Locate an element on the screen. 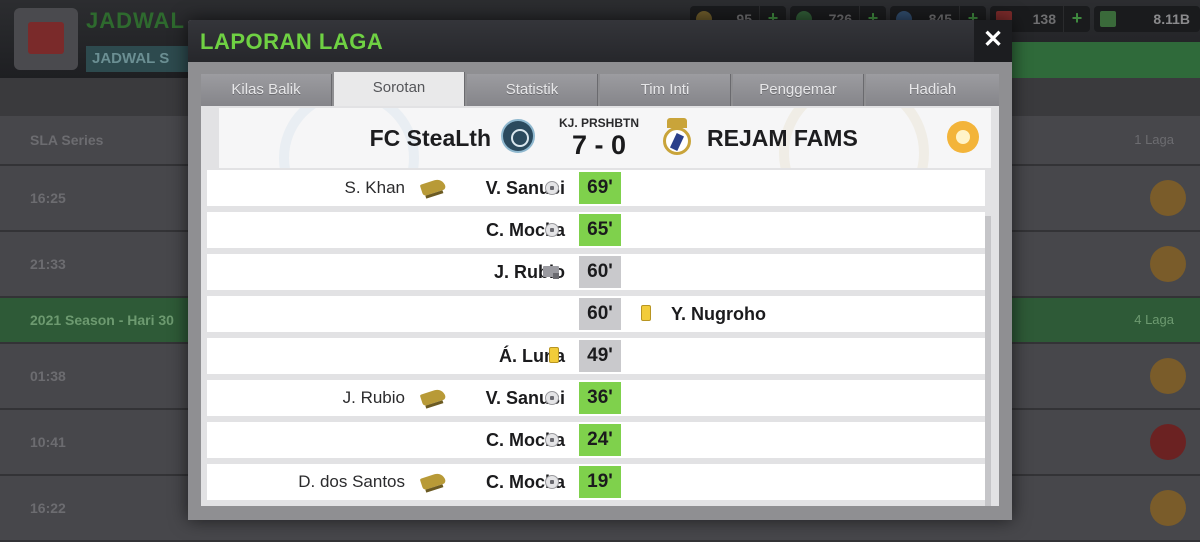 The image size is (1200, 542). resource-cash: 8.11B is located at coordinates (1147, 19).